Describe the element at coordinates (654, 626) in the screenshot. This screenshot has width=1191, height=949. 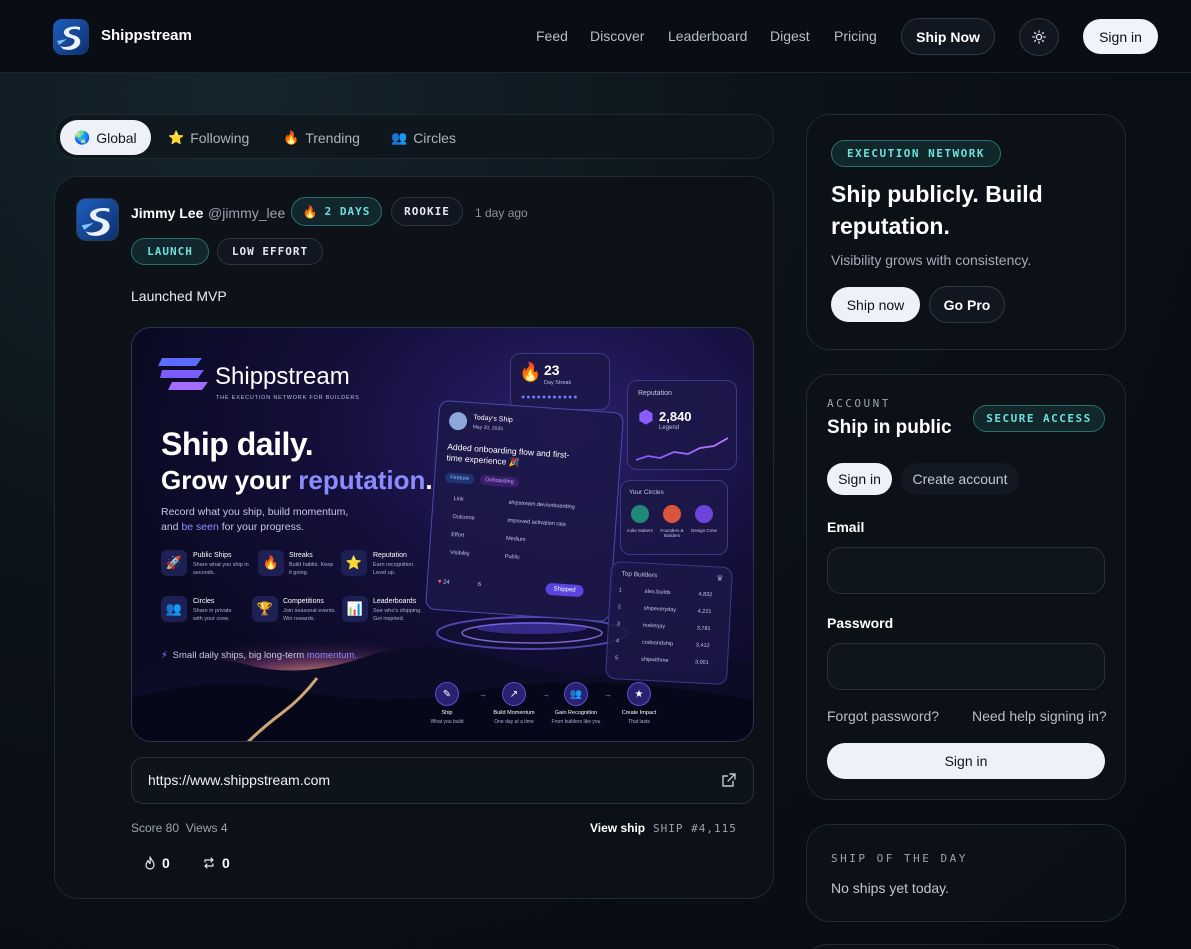
I see `builder-name: makerjay` at that location.